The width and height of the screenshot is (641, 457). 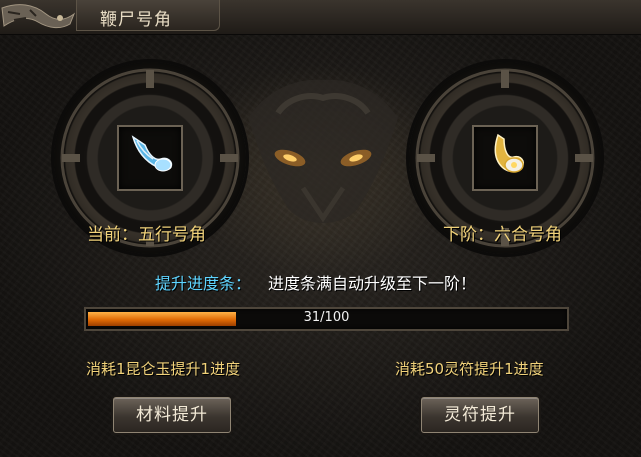 What do you see at coordinates (323, 151) in the screenshot?
I see `dragon-background-art` at bounding box center [323, 151].